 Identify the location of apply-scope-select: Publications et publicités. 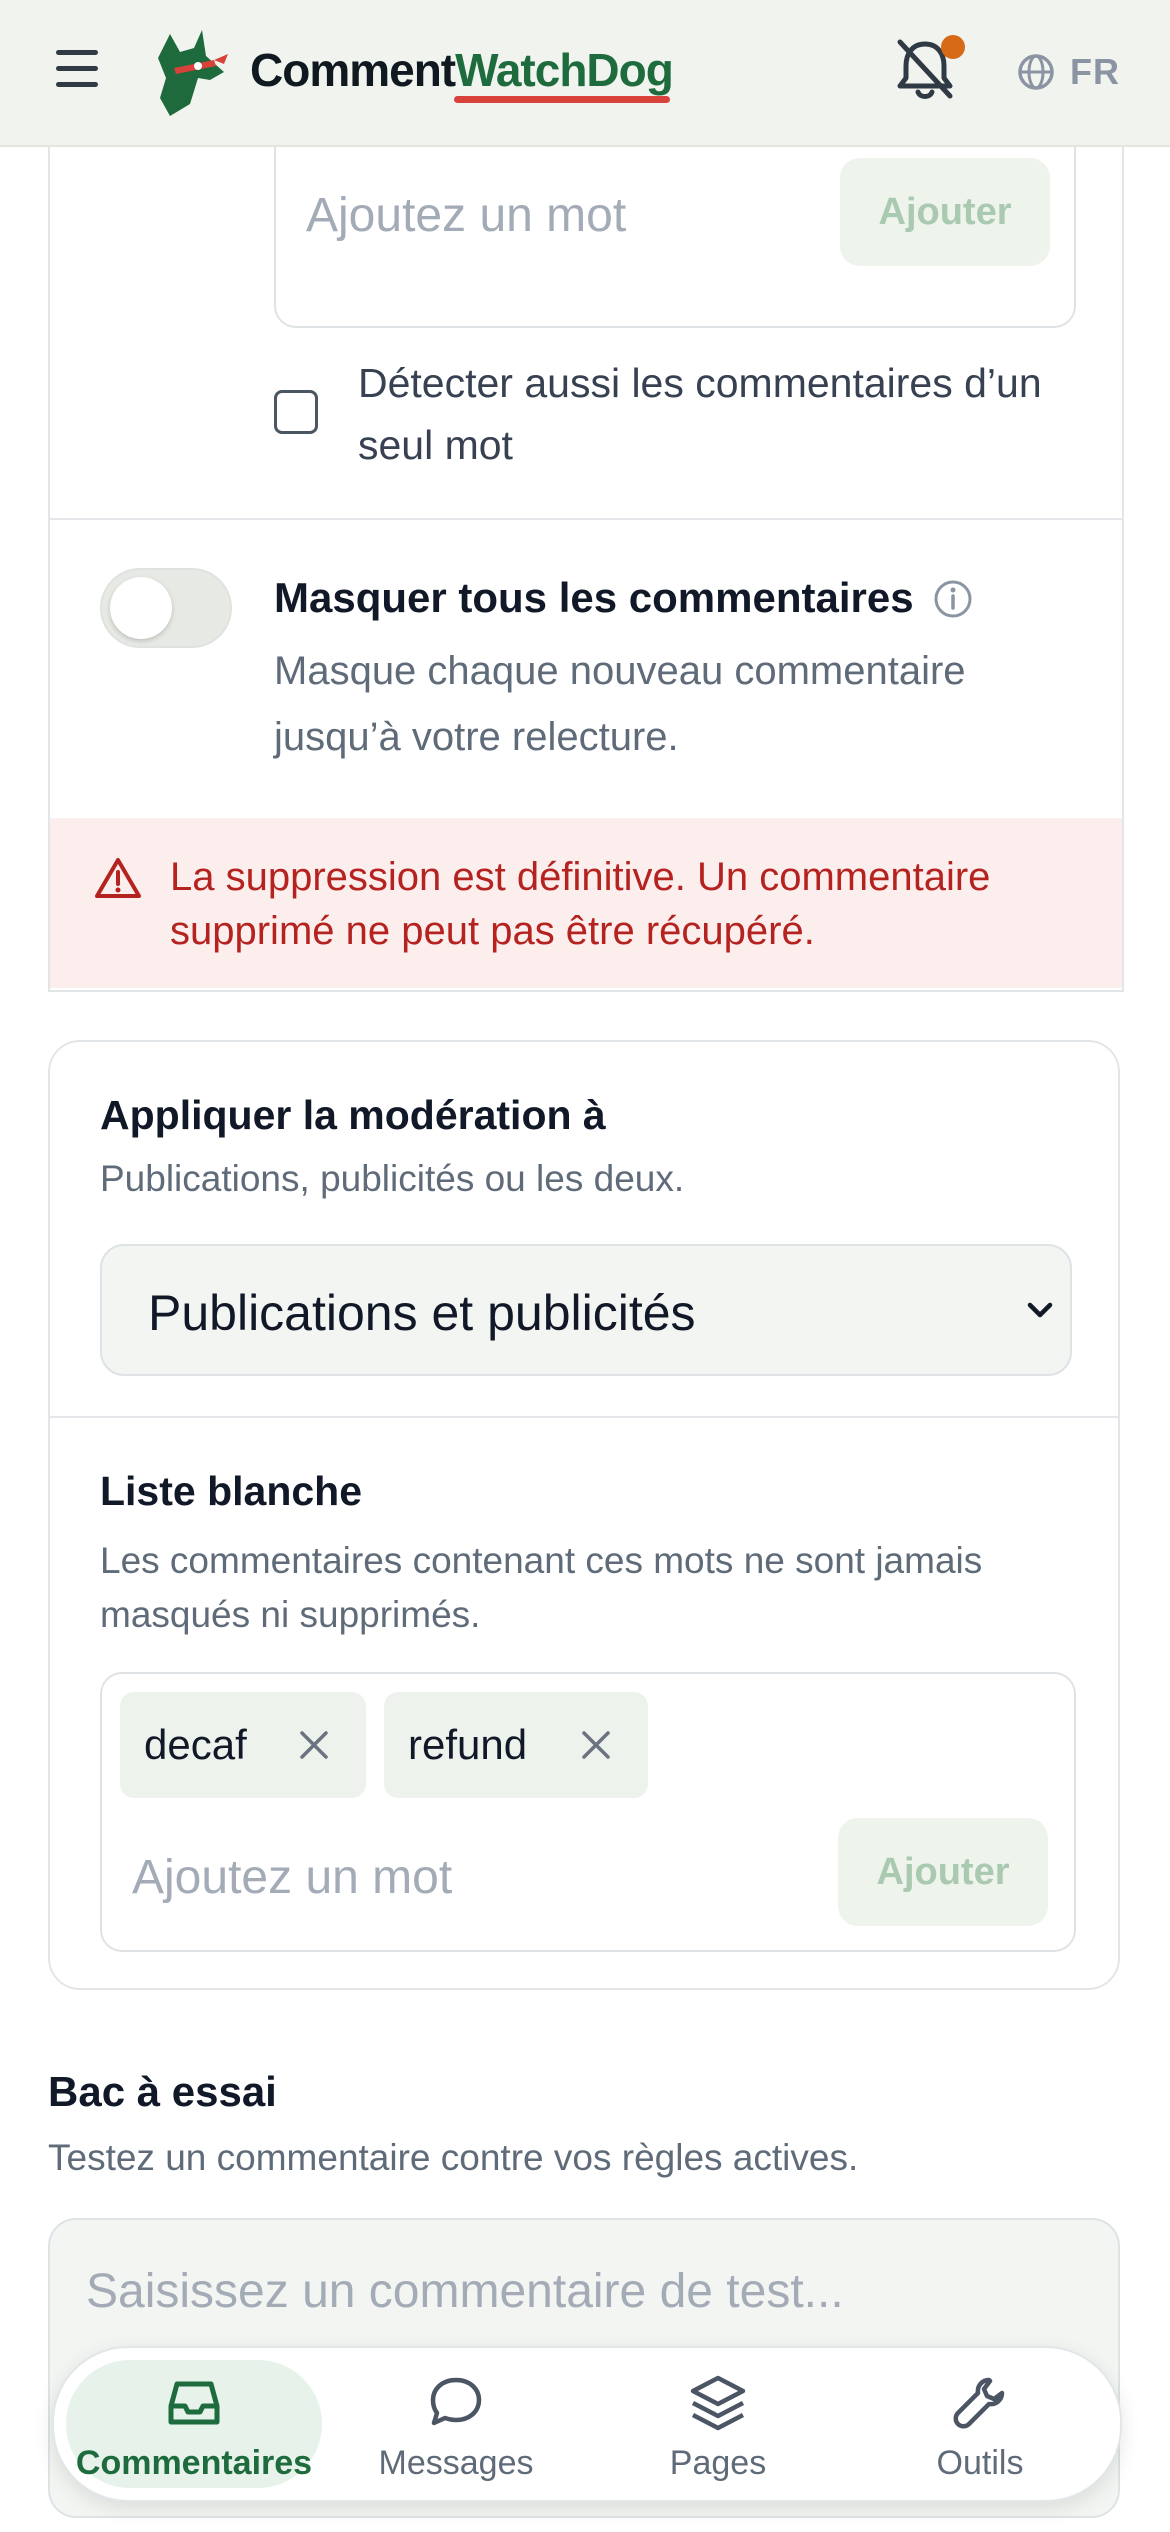
(586, 1310).